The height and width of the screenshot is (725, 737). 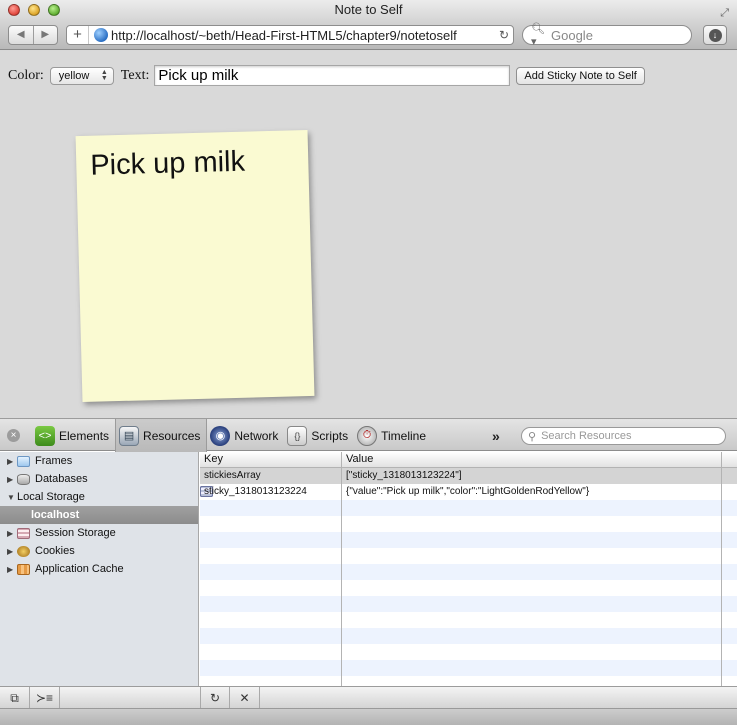 I want to click on forward-button: ▶, so click(x=46, y=35).